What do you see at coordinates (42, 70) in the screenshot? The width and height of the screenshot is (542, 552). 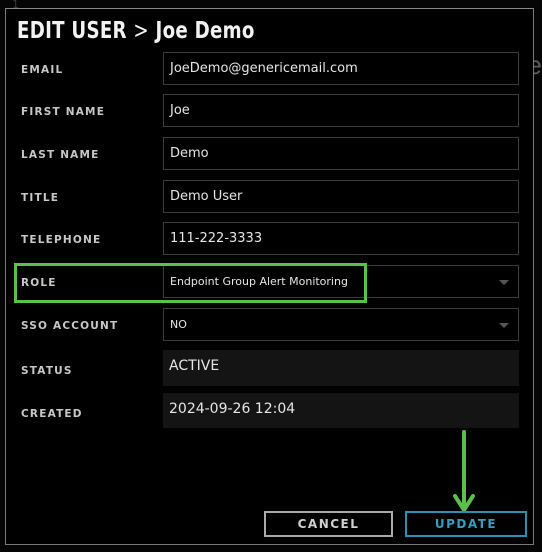 I see `email-label: EMAIL` at bounding box center [42, 70].